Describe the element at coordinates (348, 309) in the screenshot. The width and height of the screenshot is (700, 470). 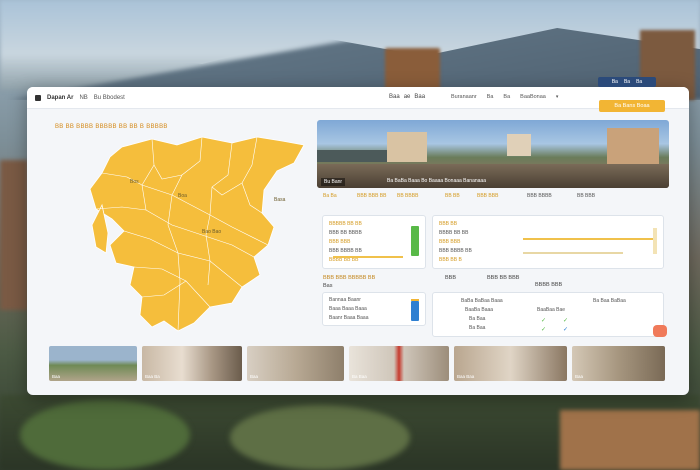
I see `info-row: Baaa Baaa Baaa` at that location.